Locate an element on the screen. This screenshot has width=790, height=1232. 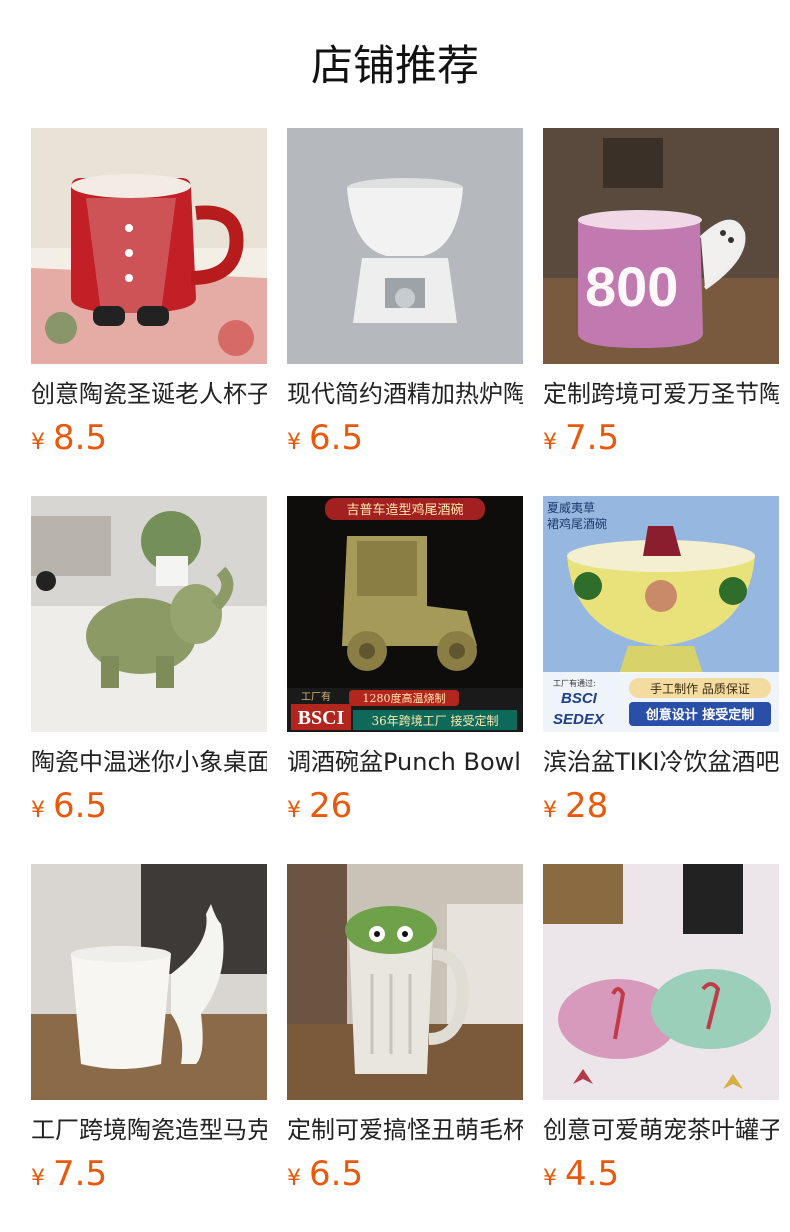
product-card-halloween-mug: 800 定制跨境可爱万圣节陶瓷 ¥7.5 is located at coordinates (661, 294).